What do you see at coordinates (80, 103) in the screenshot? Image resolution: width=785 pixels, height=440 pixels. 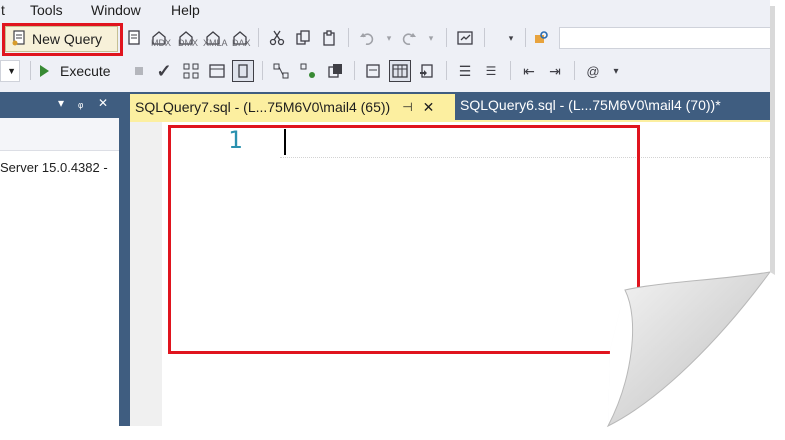 I see `pin-icon: ᵩ` at bounding box center [80, 103].